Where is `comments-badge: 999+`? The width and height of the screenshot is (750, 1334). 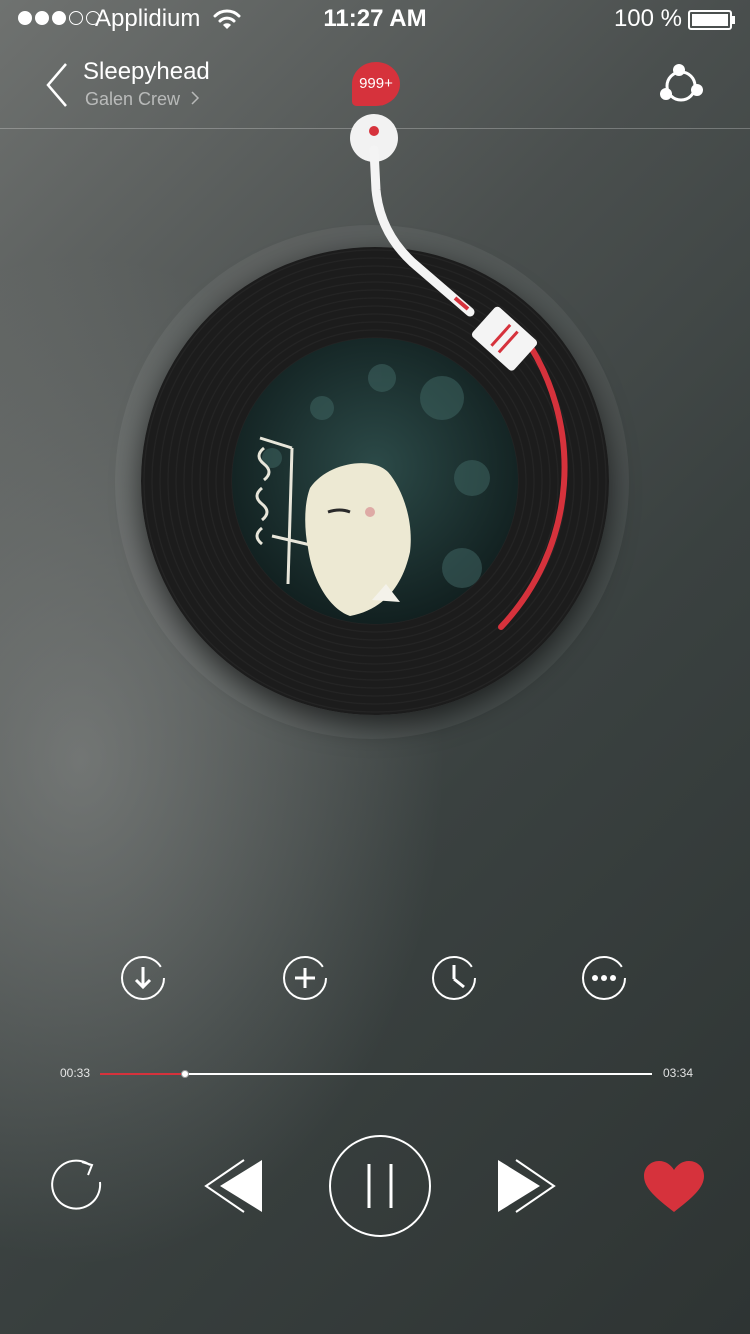 comments-badge: 999+ is located at coordinates (376, 84).